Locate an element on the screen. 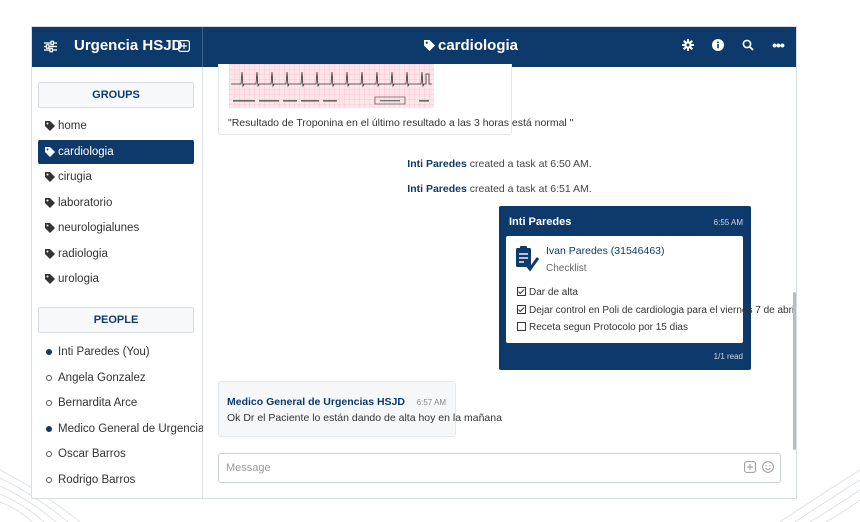 This screenshot has width=860, height=522. groups-header: GROUPS is located at coordinates (116, 95).